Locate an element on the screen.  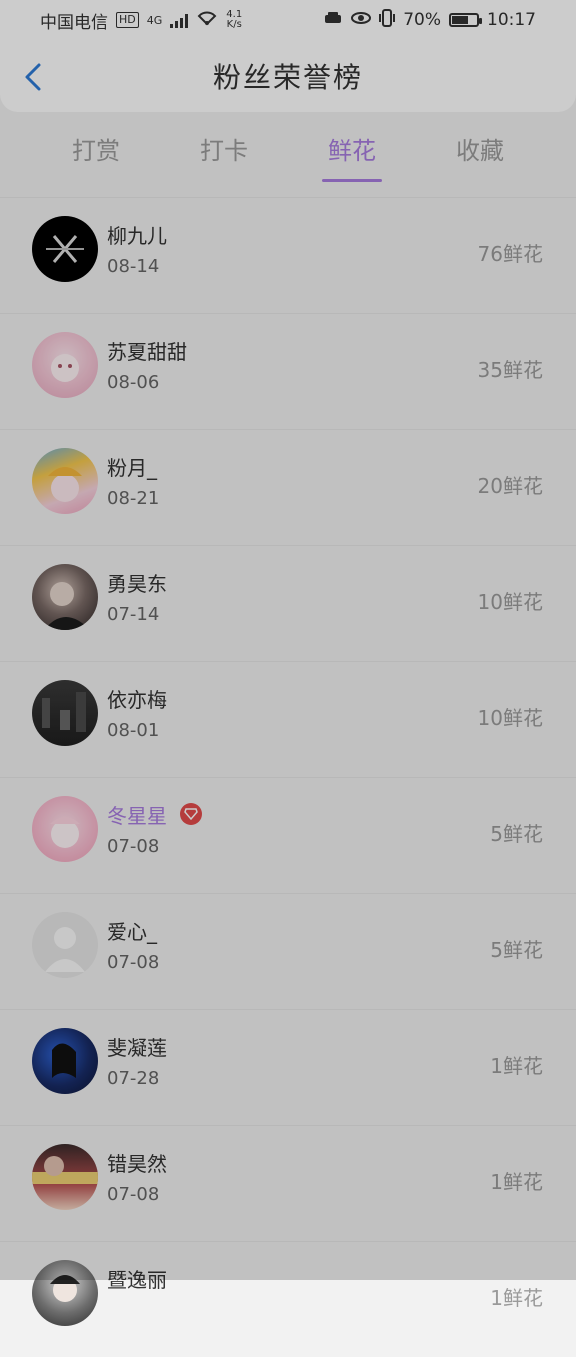
fan-amount: 35鲜花 is located at coordinates (510, 370).